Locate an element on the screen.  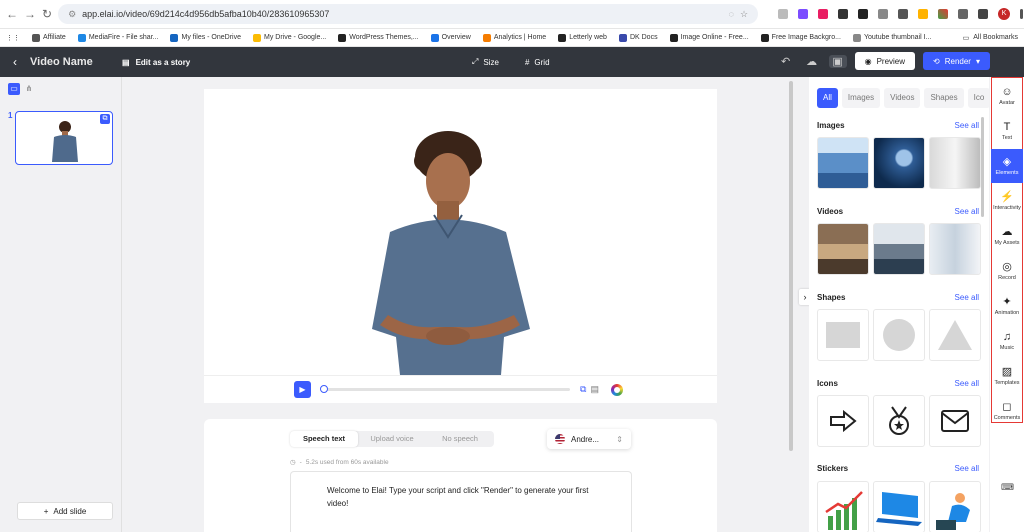
edit-as-story-button: ▤ Edit as a story is located at coordinates (156, 62).